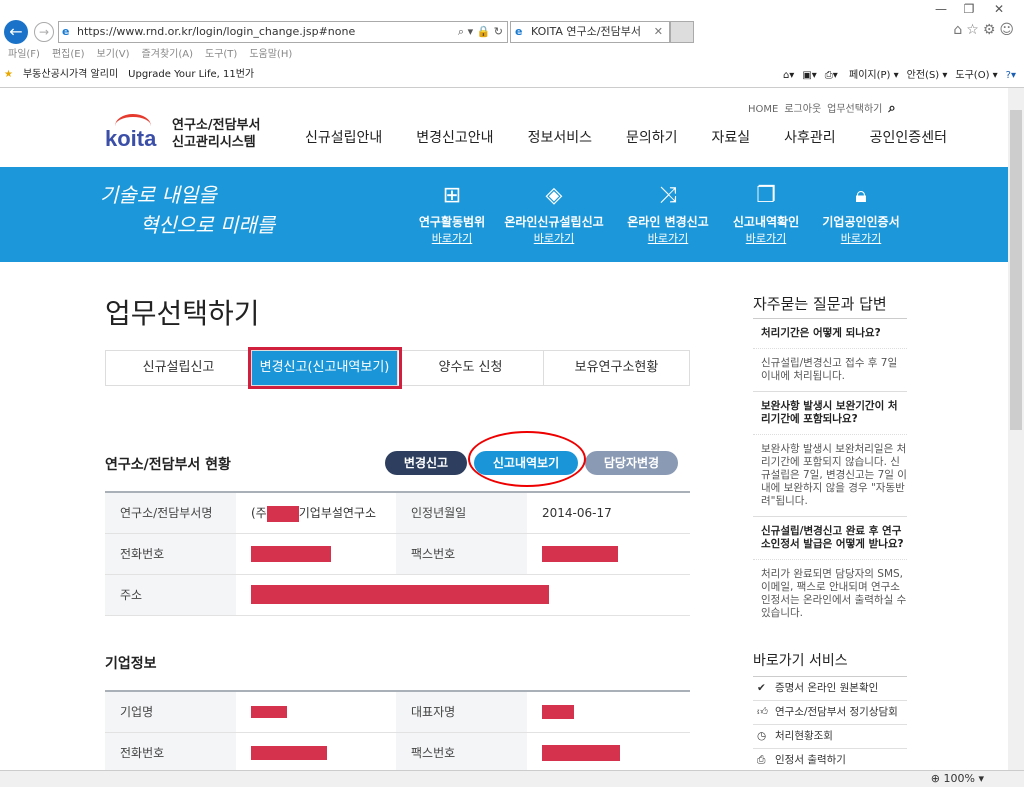 The width and height of the screenshot is (1024, 787). What do you see at coordinates (652, 137) in the screenshot?
I see `nav-item: 문의하기` at bounding box center [652, 137].